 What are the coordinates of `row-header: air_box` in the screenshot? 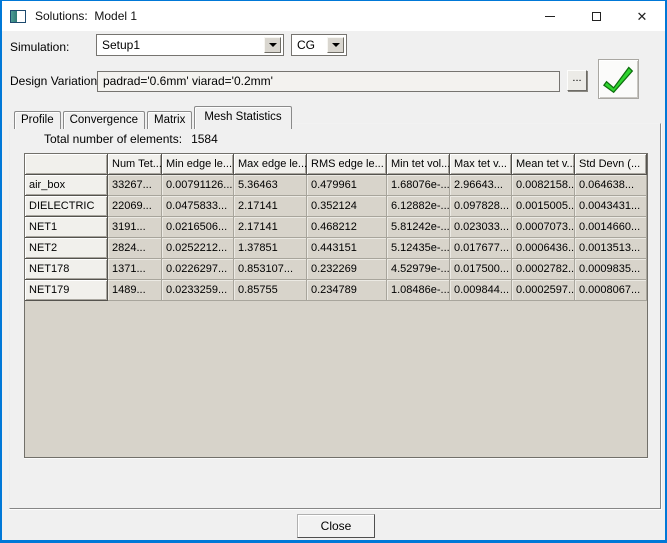 It's located at (66, 185).